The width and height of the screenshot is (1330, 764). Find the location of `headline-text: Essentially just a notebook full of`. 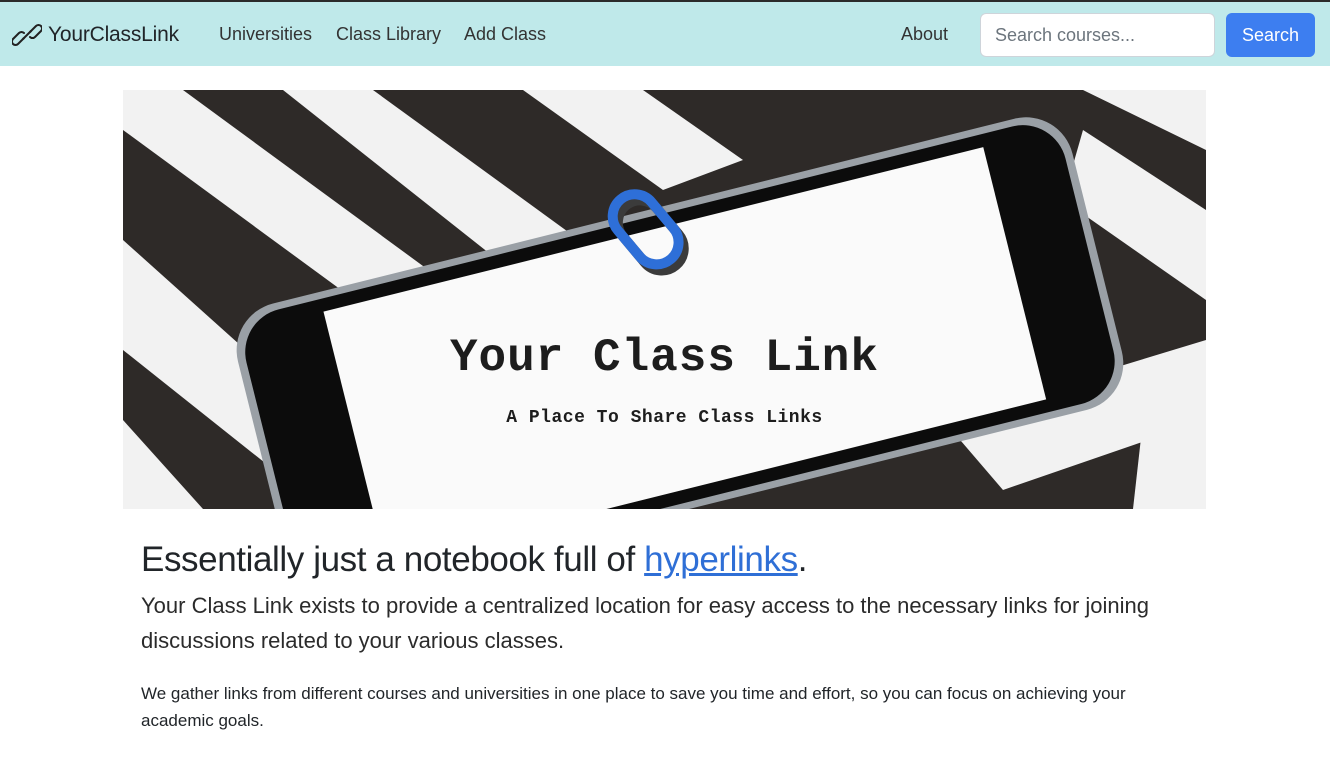

headline-text: Essentially just a notebook full of is located at coordinates (393, 559).